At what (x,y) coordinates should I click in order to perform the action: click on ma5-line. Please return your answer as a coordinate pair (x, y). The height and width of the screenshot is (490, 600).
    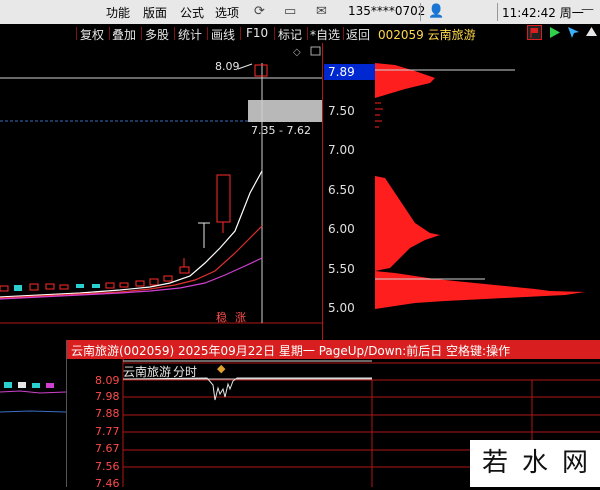
    Looking at the image, I should click on (131, 234).